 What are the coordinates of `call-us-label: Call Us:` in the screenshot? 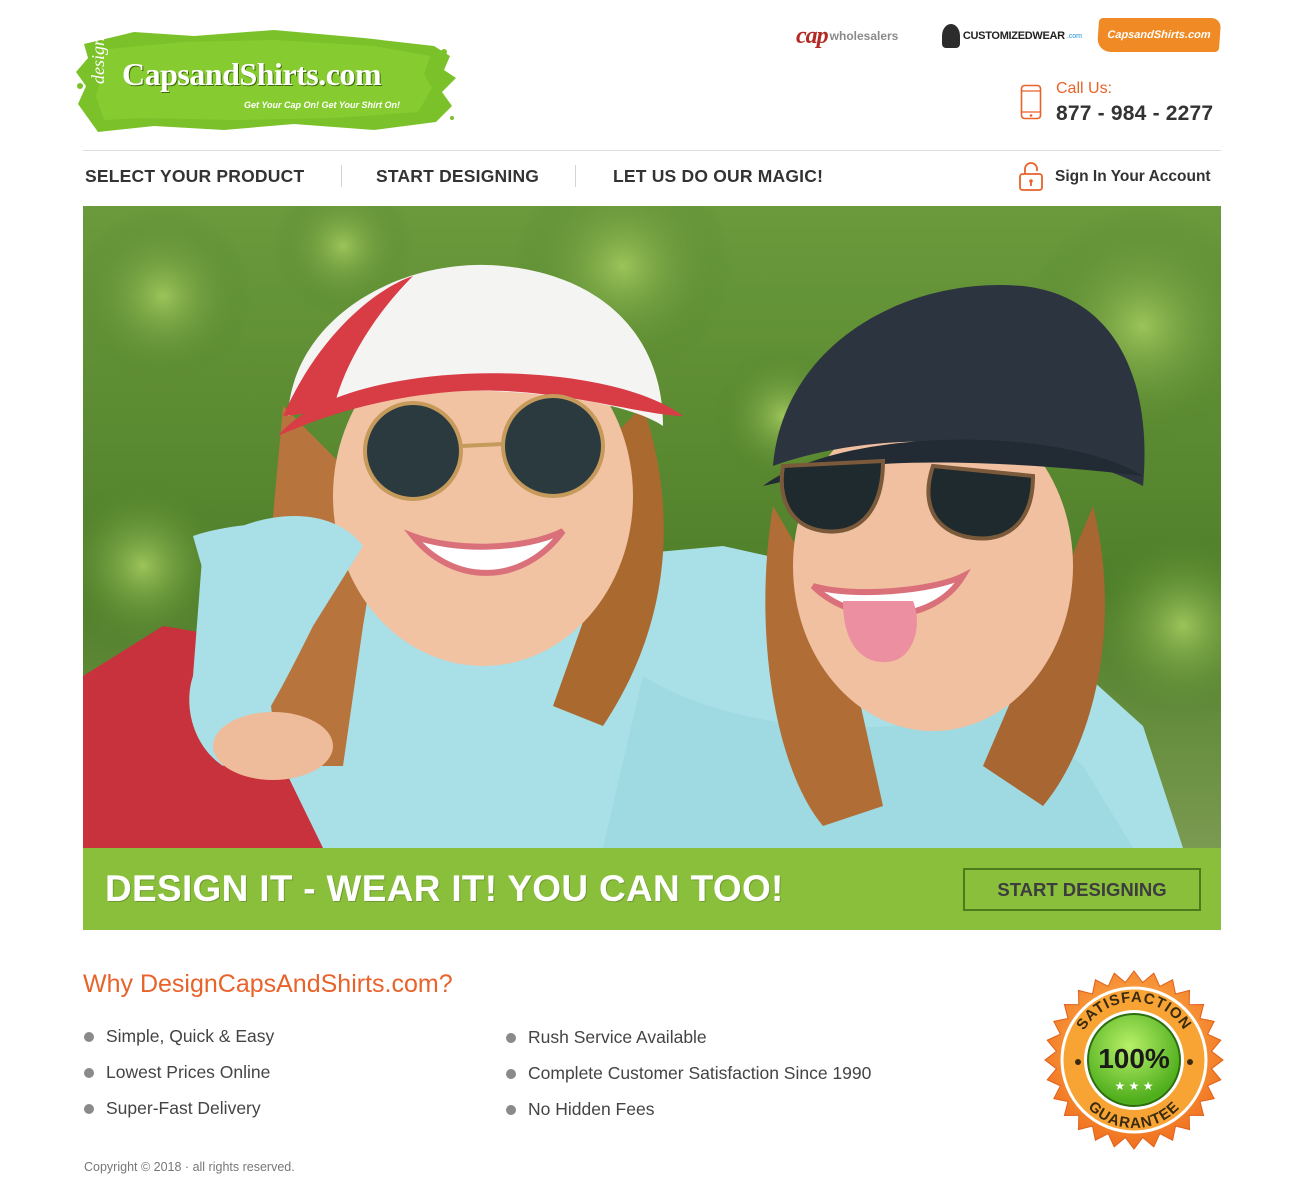 It's located at (1084, 88).